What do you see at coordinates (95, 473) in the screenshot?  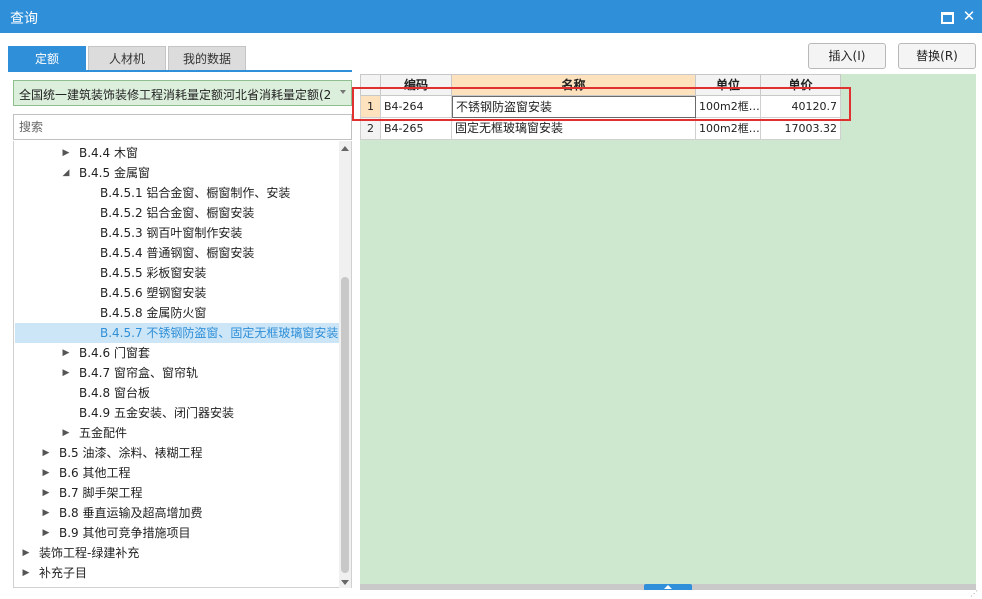 I see `tree-node-label: B.6 其他工程` at bounding box center [95, 473].